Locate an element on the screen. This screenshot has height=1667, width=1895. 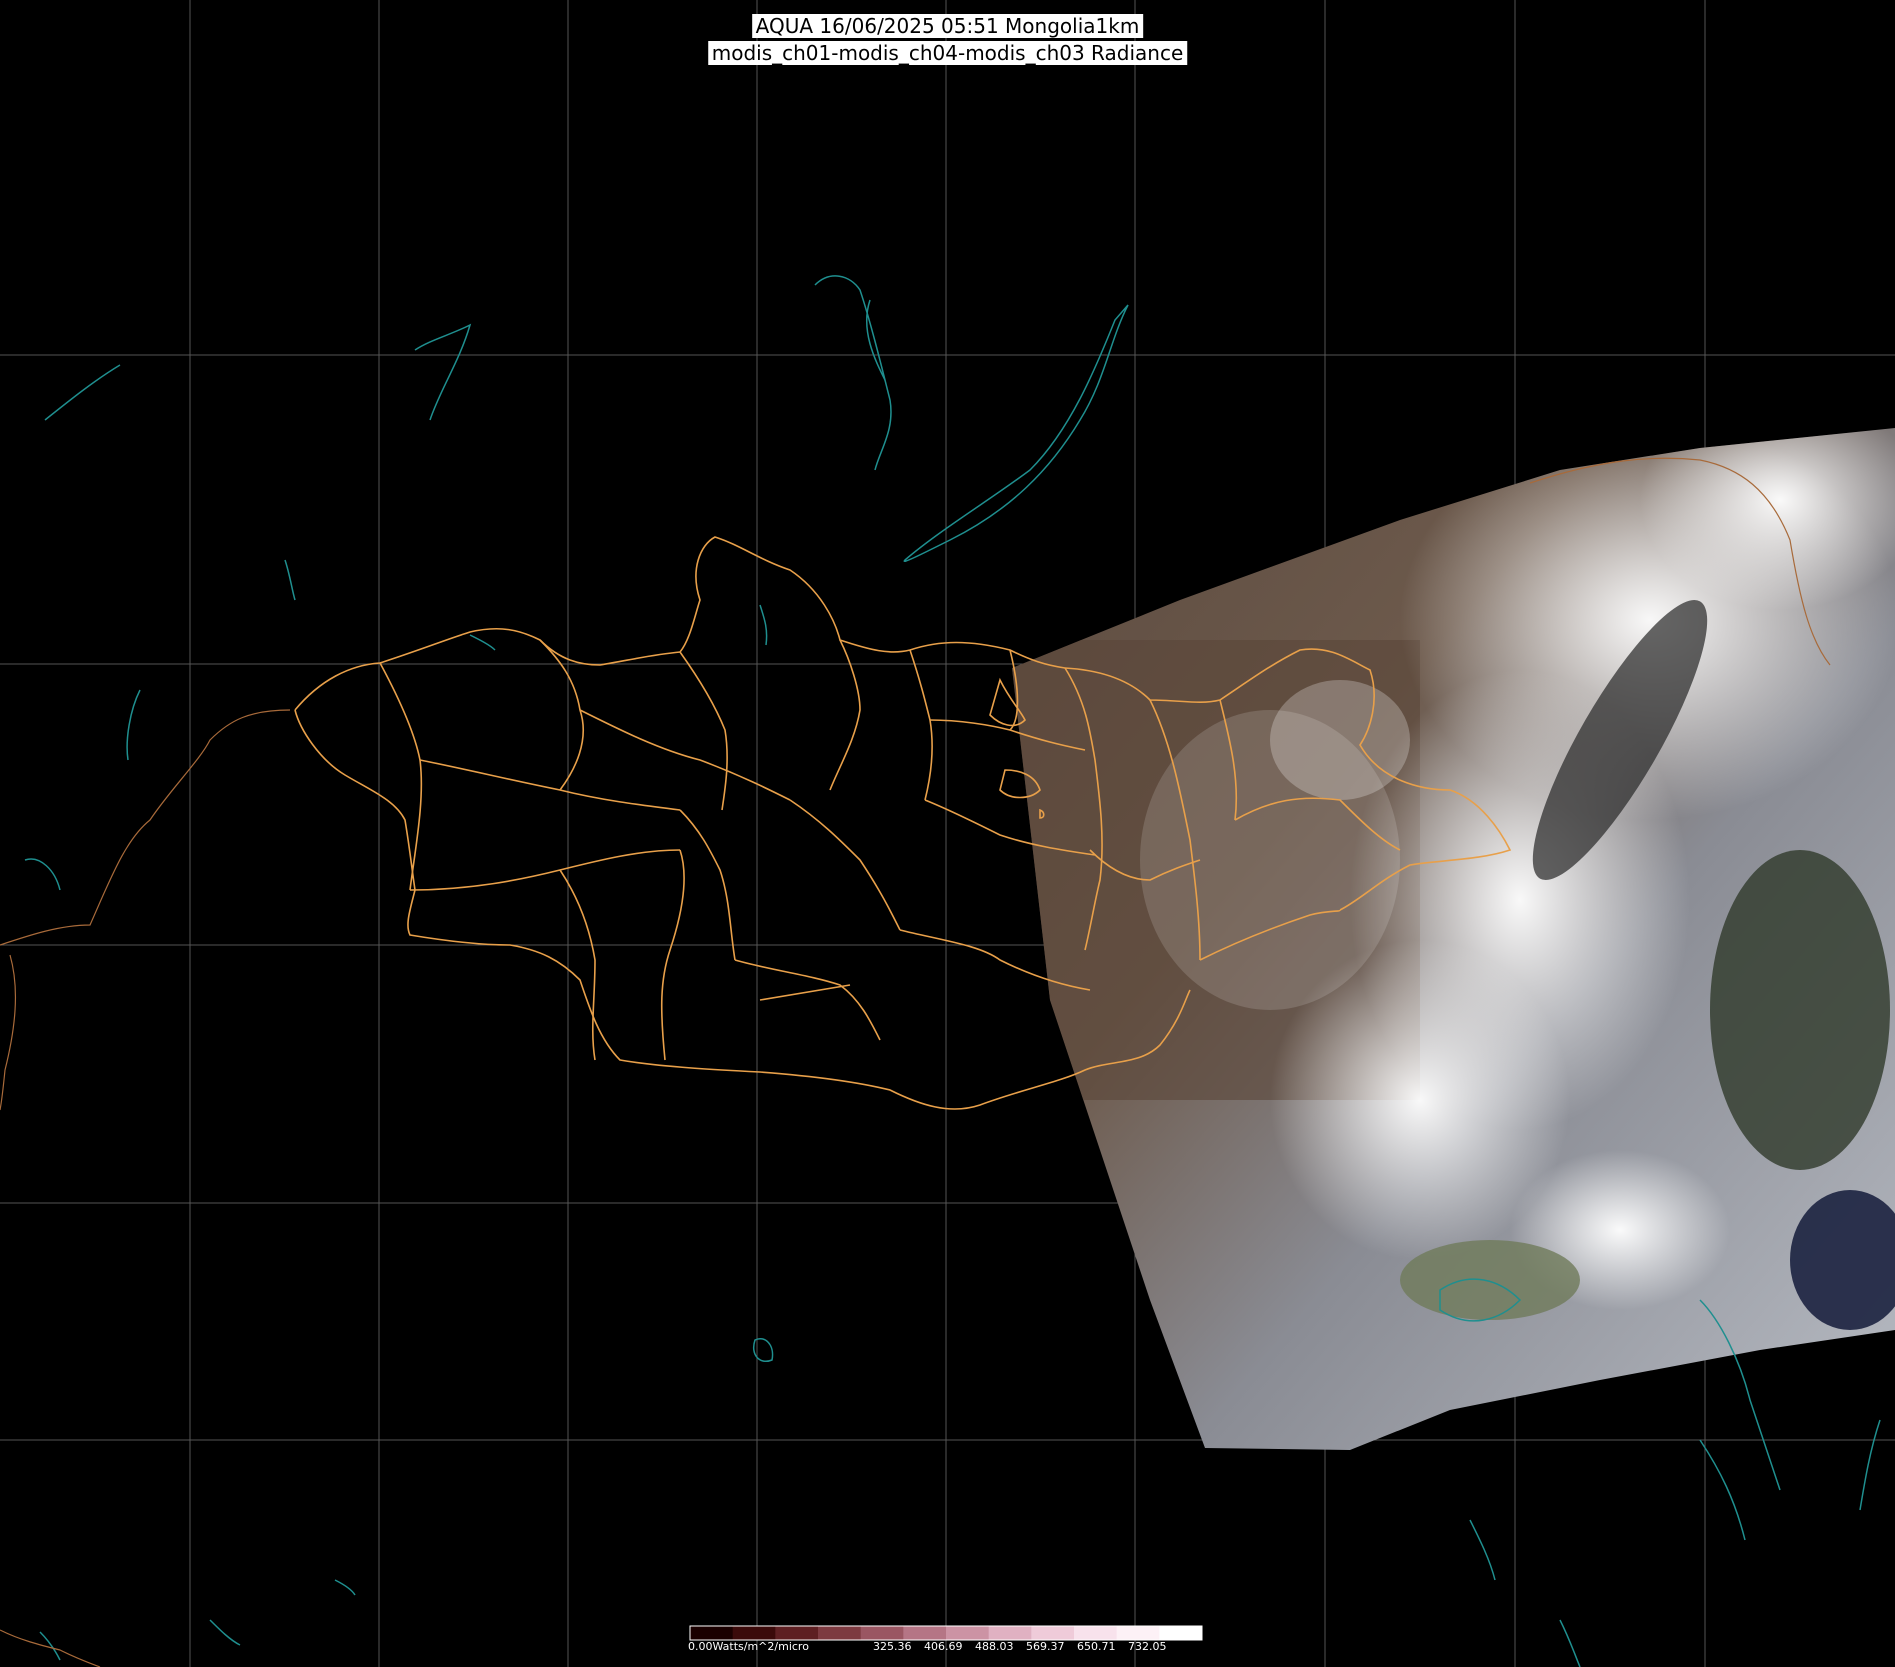
colorbar is located at coordinates (946, 1633).